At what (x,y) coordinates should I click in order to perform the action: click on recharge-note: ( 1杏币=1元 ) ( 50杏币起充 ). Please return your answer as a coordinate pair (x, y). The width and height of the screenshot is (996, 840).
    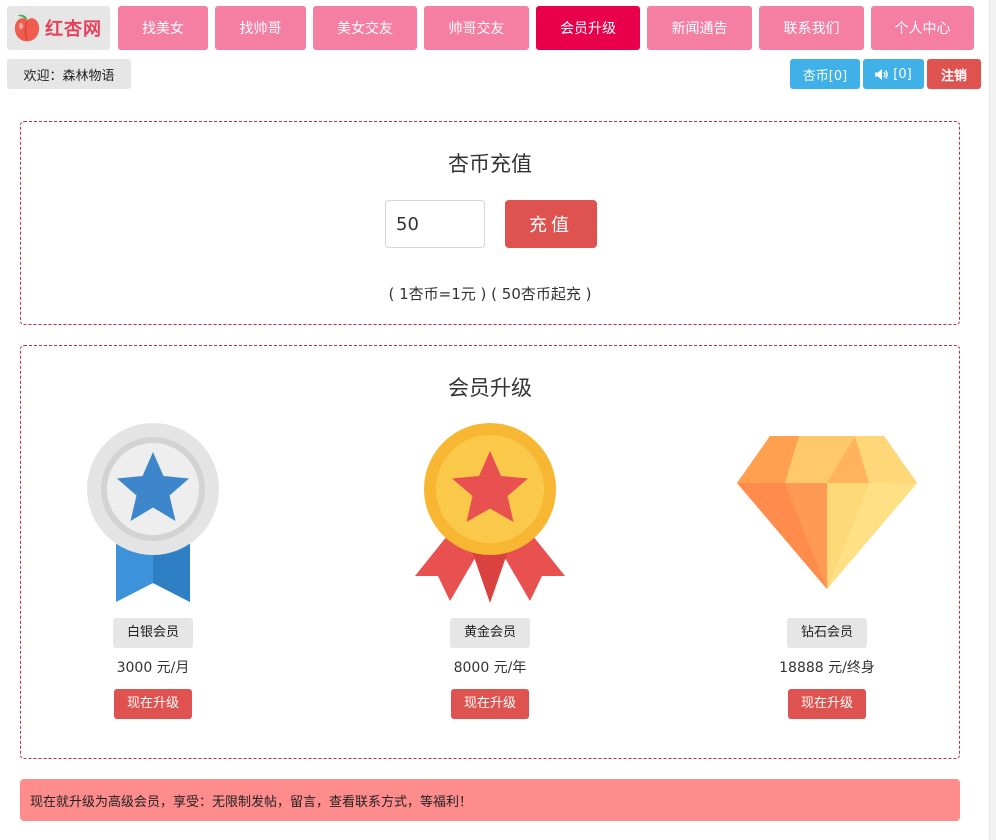
    Looking at the image, I should click on (490, 294).